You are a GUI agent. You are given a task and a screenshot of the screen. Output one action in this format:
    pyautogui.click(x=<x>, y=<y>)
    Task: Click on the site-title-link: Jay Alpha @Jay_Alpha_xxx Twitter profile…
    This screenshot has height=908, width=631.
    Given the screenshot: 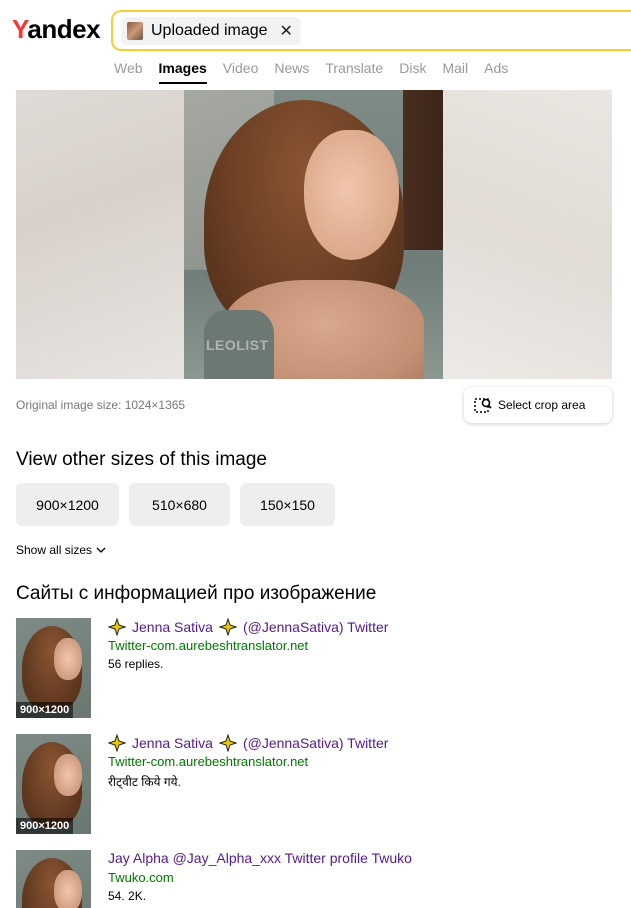 What is the action you would take?
    pyautogui.click(x=260, y=858)
    